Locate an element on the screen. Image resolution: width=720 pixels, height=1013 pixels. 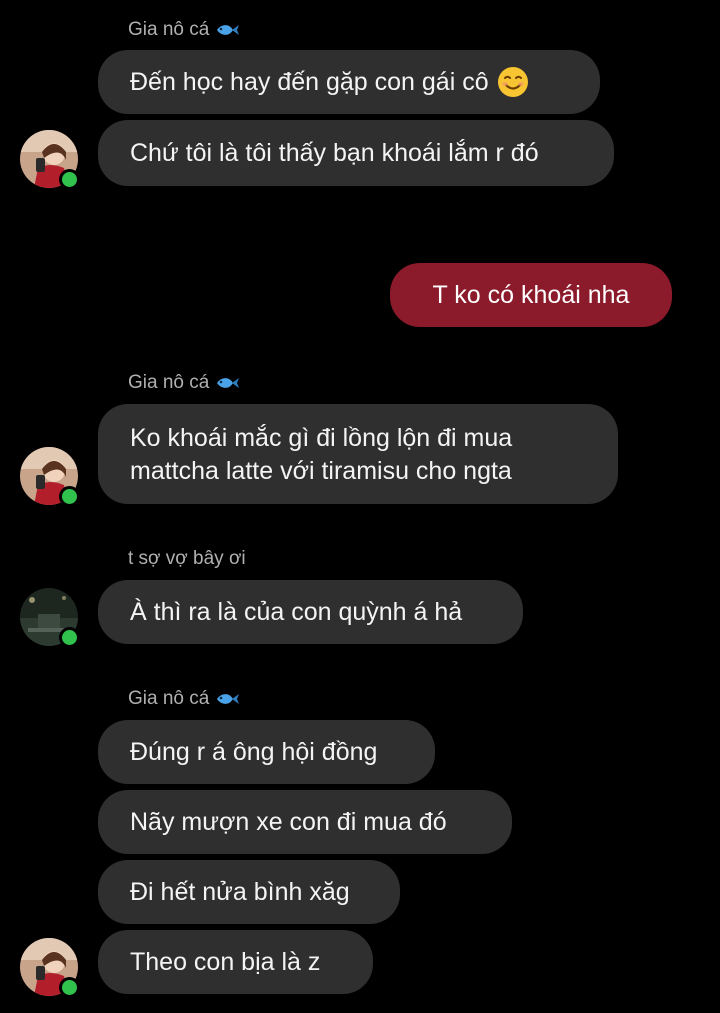
message-line: mattcha latte với tiramisu cho ngta is located at coordinates (321, 471).